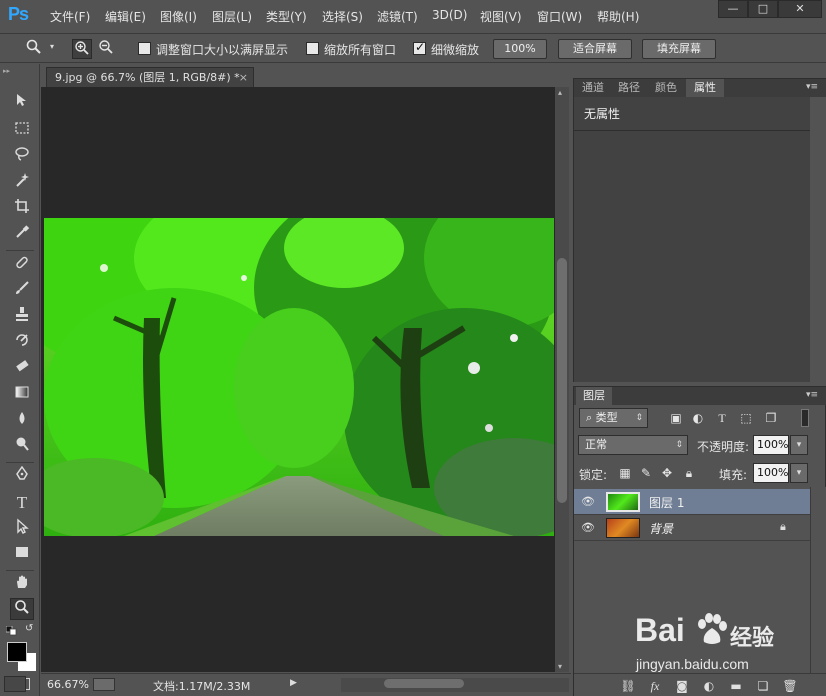 Image resolution: width=826 pixels, height=696 pixels. I want to click on status-menu-arrow-icon: ▶, so click(293, 683).